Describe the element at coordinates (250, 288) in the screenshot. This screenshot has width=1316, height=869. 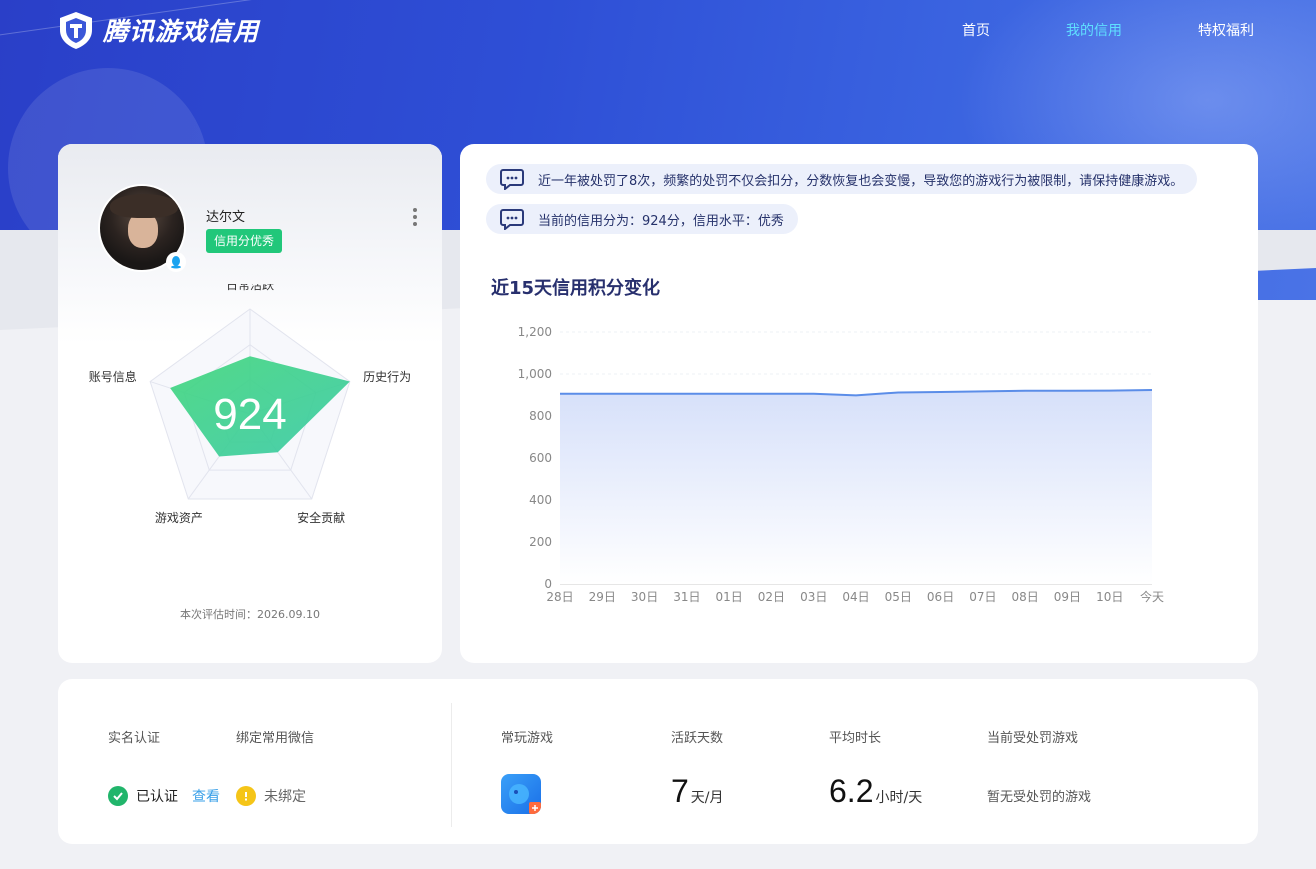
I see `radar-label-daily: 日常活跃` at that location.